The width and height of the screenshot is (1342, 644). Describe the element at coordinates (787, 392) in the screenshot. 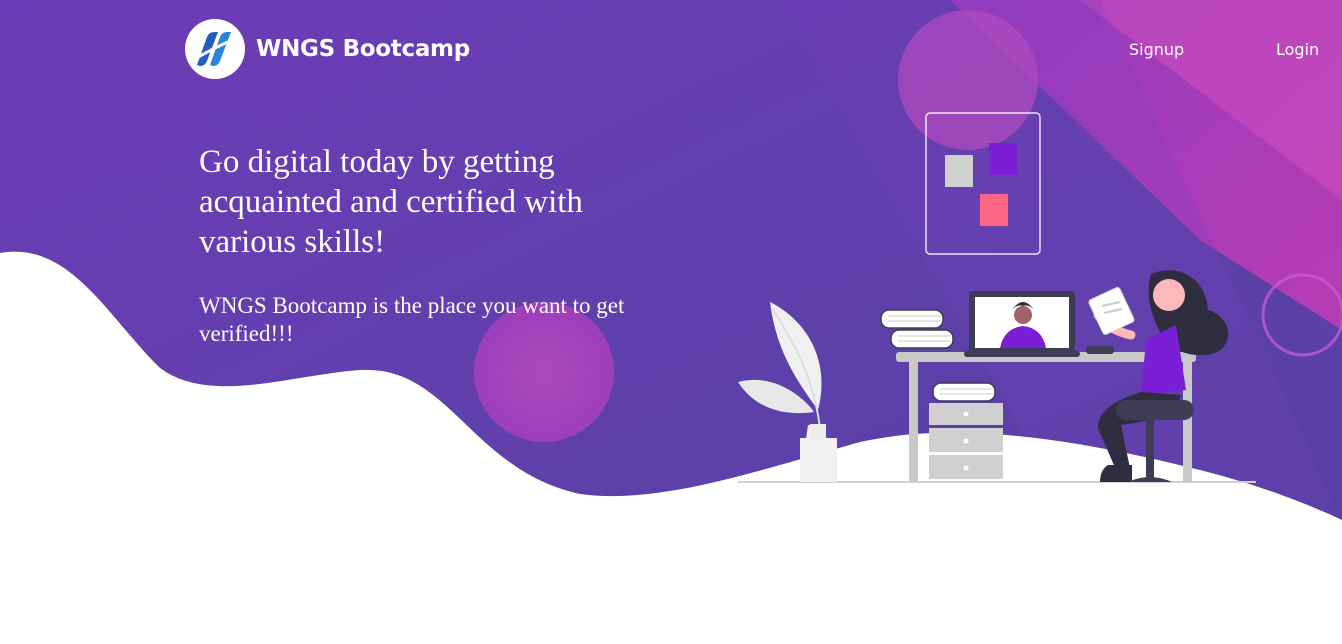

I see `plant-icon` at that location.